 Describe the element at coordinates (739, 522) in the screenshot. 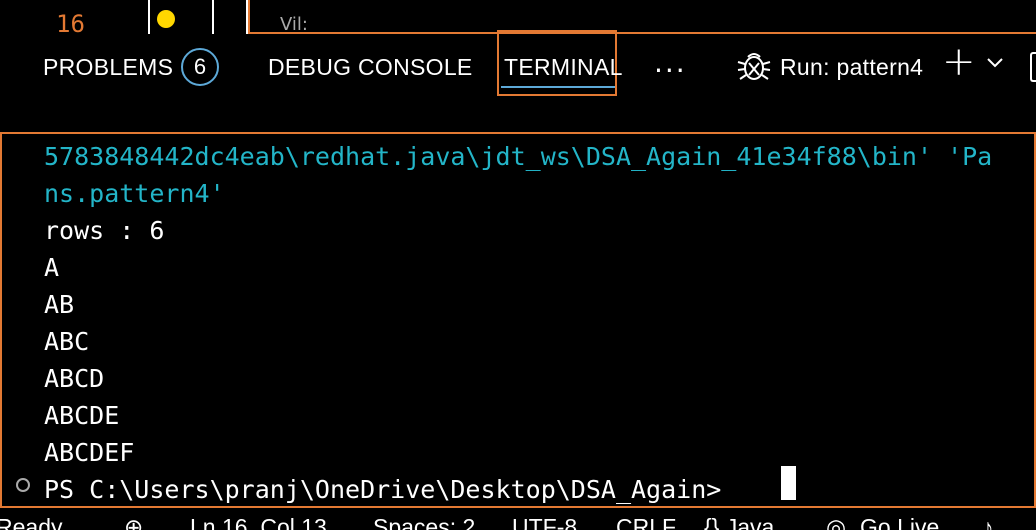

I see `language-mode: {} Java` at that location.